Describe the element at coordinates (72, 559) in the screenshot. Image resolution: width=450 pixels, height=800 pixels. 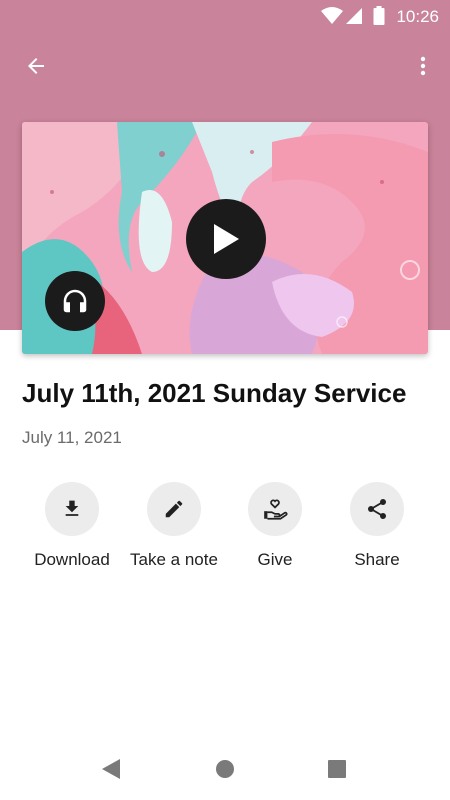
I see `download-label: Download` at that location.